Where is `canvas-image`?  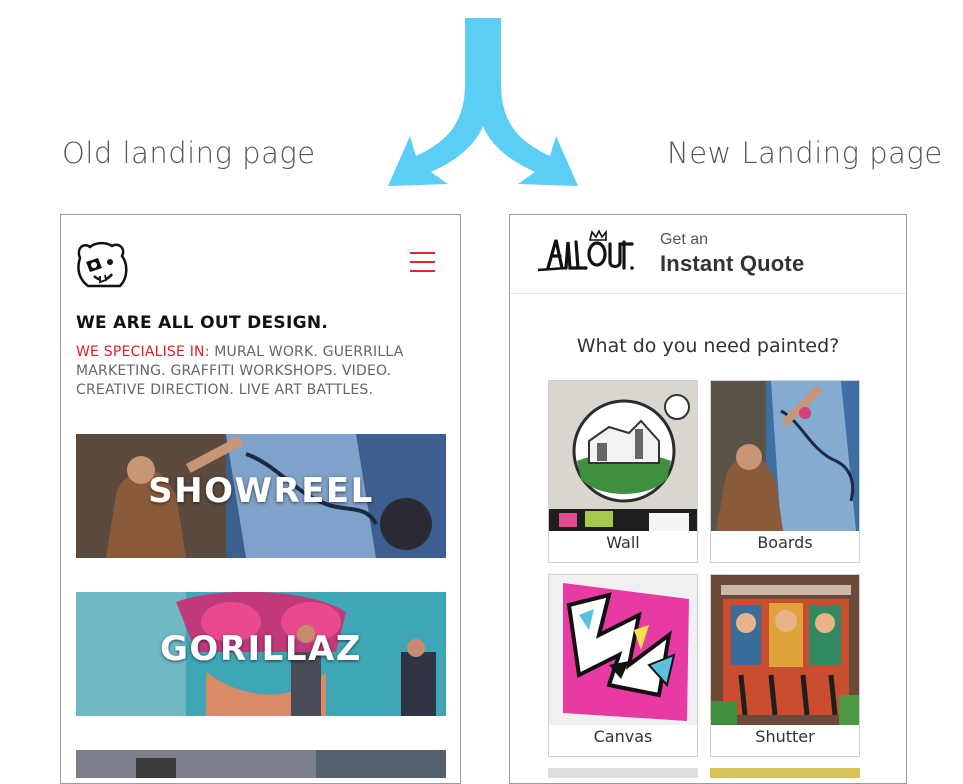
canvas-image is located at coordinates (623, 650).